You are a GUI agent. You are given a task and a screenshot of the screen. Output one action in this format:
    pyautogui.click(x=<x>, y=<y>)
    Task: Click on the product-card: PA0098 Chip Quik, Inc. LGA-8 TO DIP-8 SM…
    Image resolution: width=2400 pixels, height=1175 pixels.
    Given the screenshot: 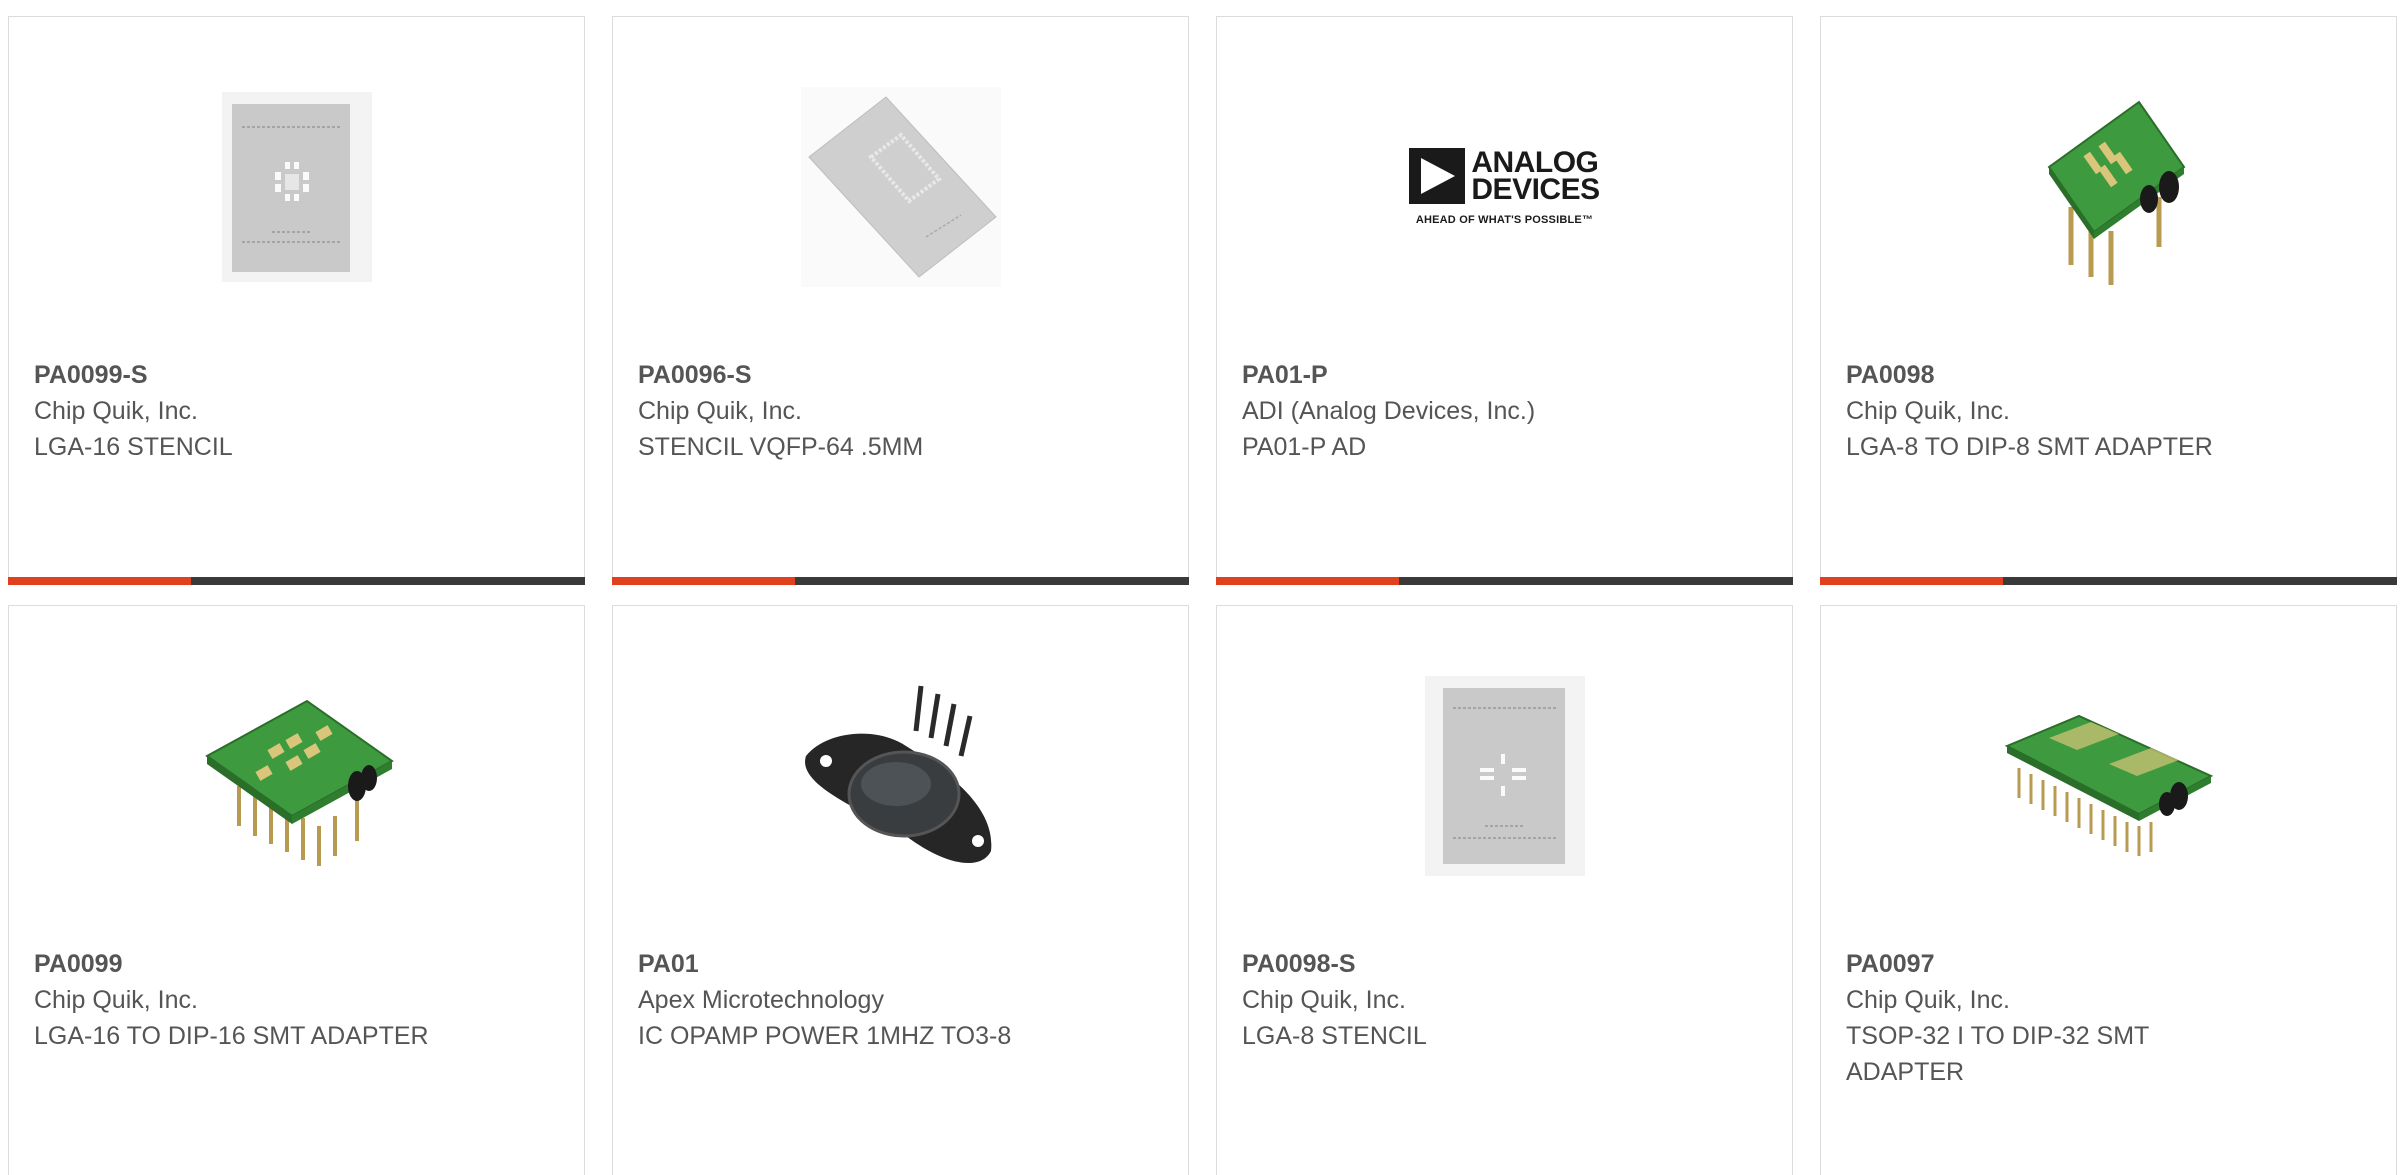 What is the action you would take?
    pyautogui.click(x=2108, y=300)
    